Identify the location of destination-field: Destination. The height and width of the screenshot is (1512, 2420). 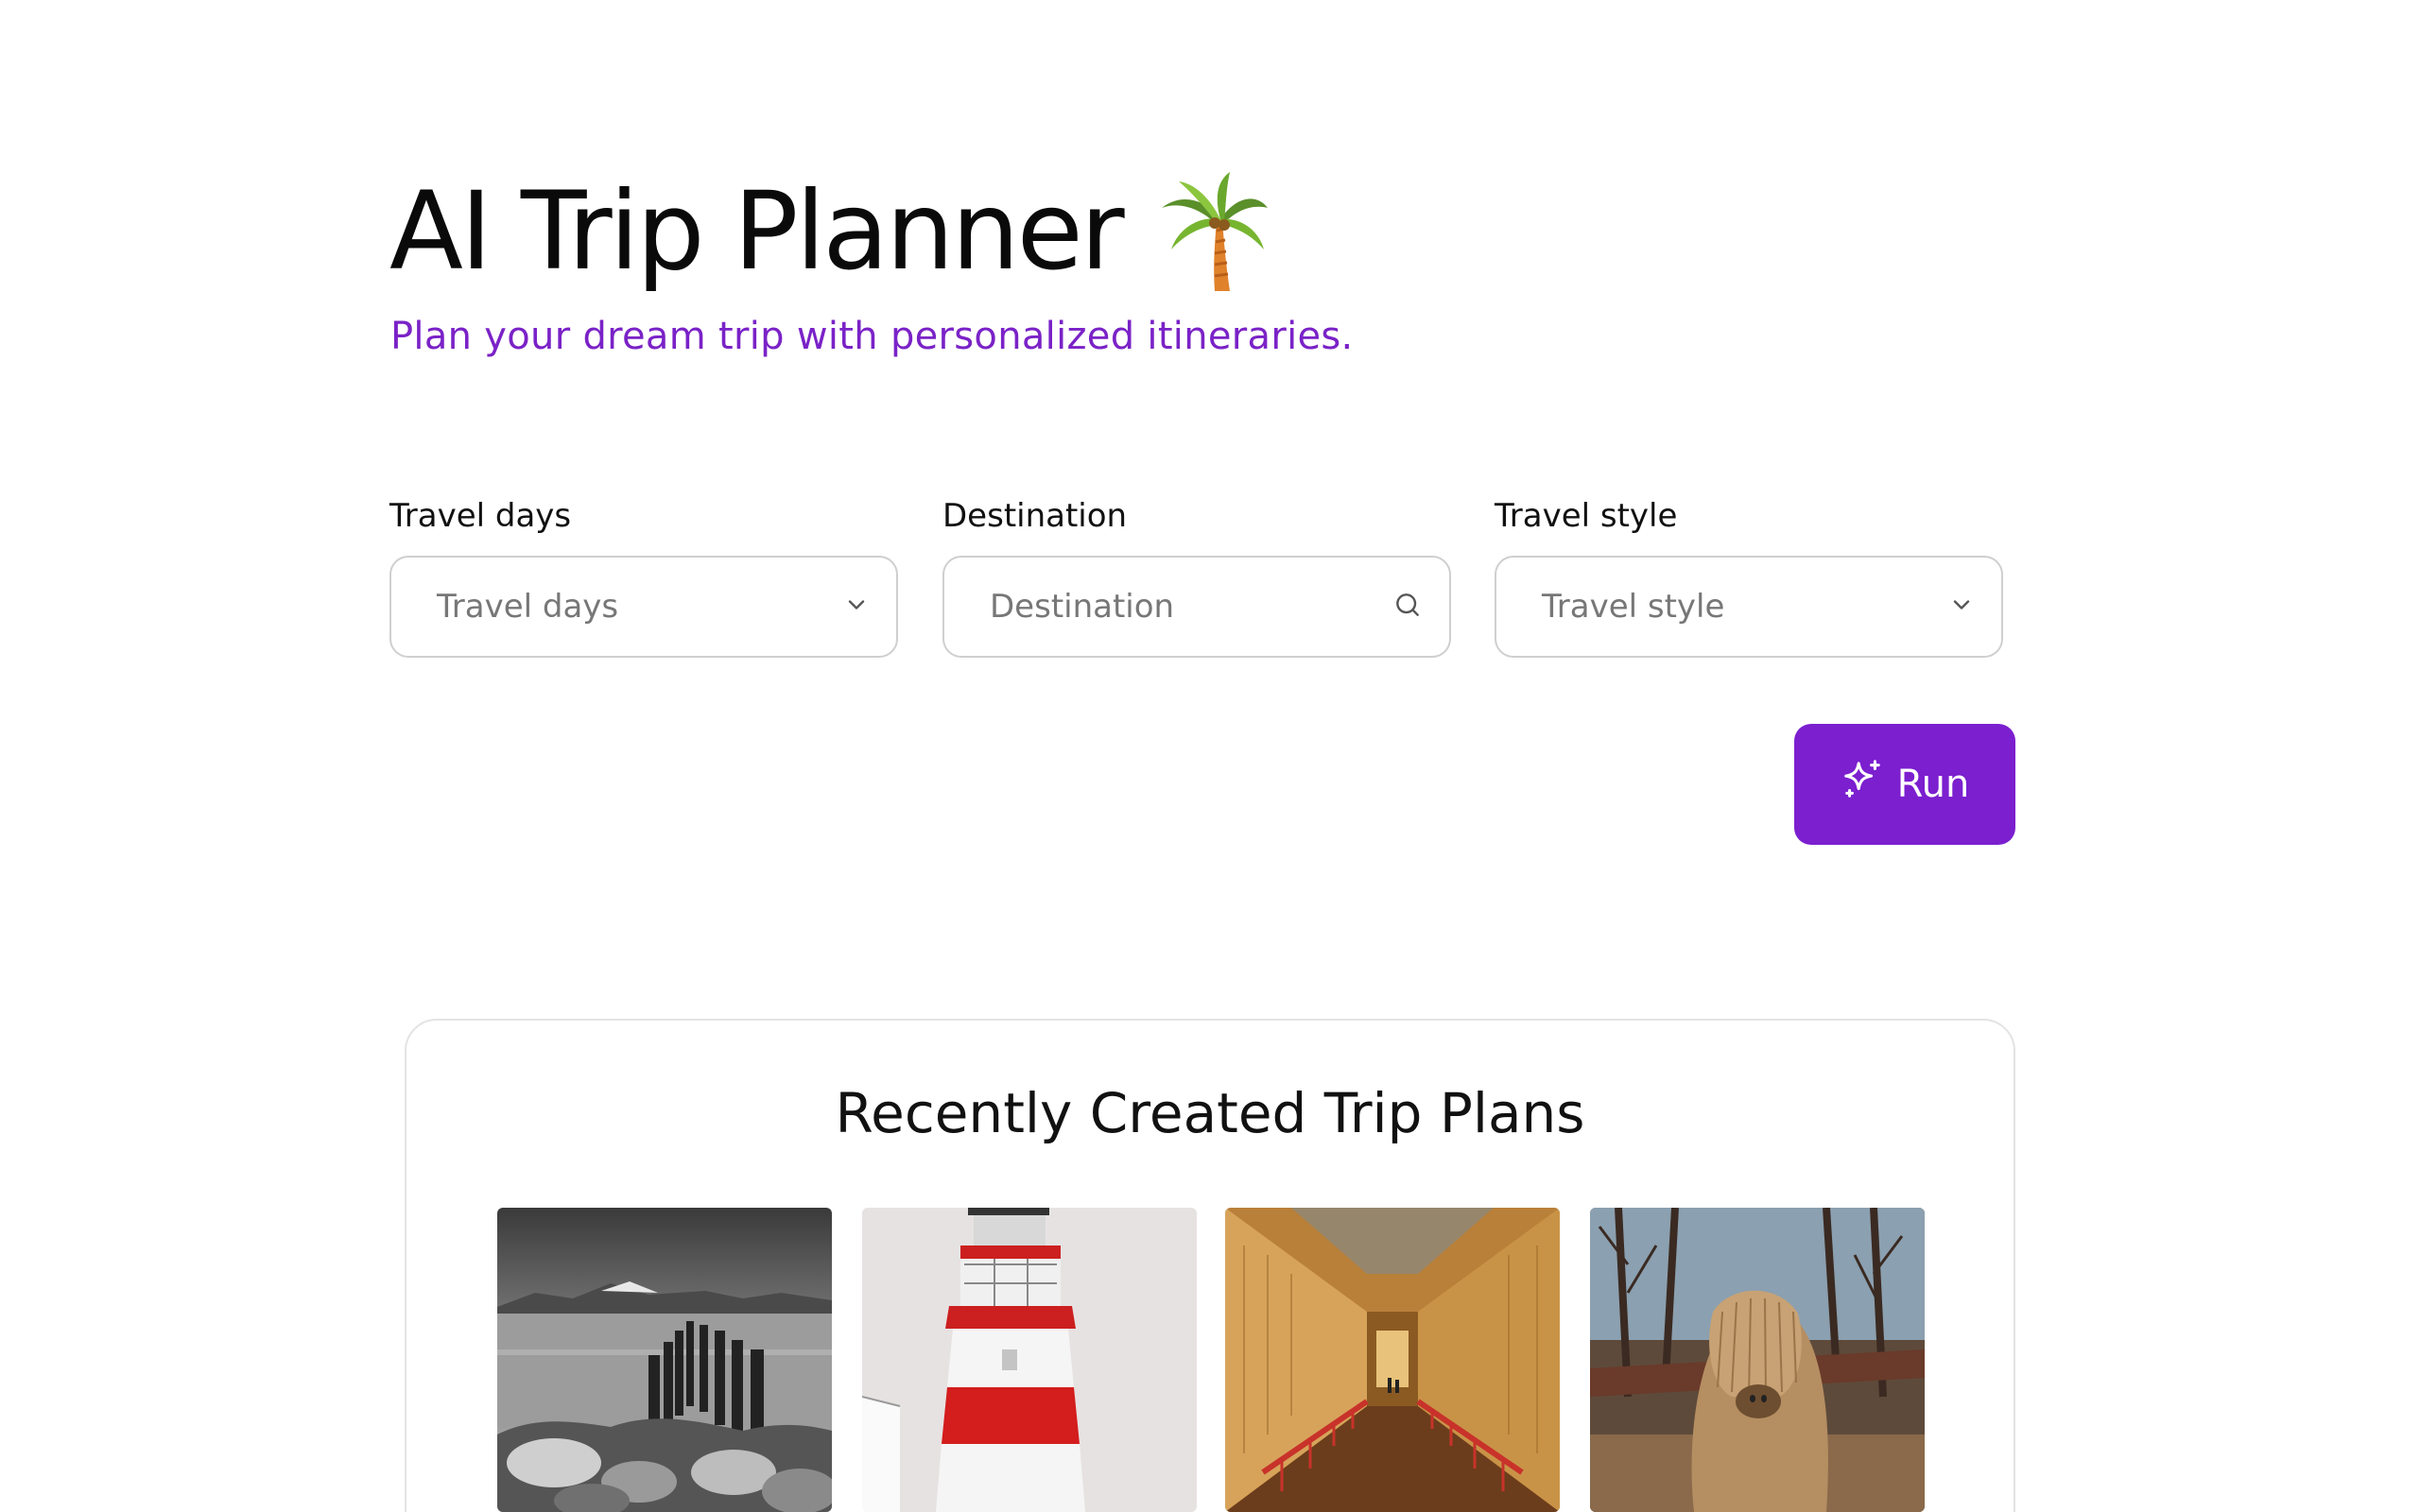
(1196, 577).